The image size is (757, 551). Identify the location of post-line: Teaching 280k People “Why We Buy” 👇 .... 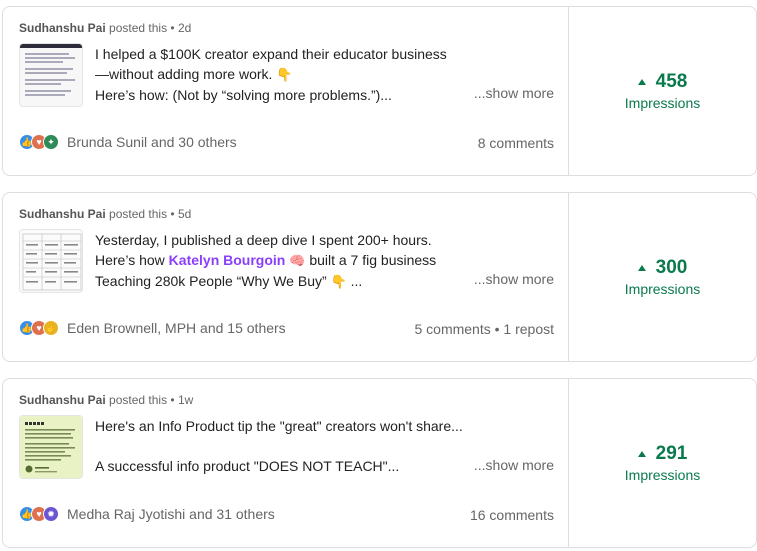
(275, 281).